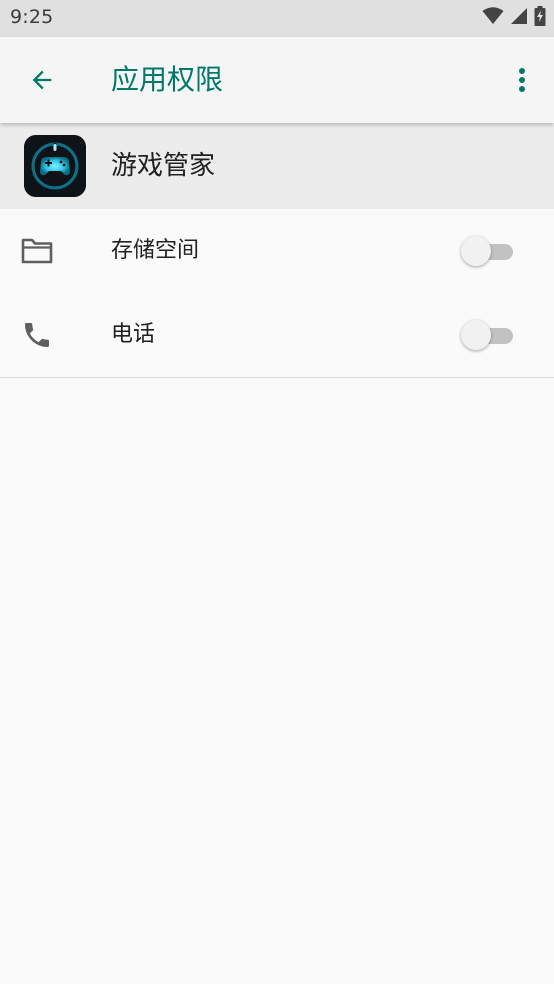 The height and width of the screenshot is (984, 554). Describe the element at coordinates (277, 80) in the screenshot. I see `app-bar: 应用权限` at that location.